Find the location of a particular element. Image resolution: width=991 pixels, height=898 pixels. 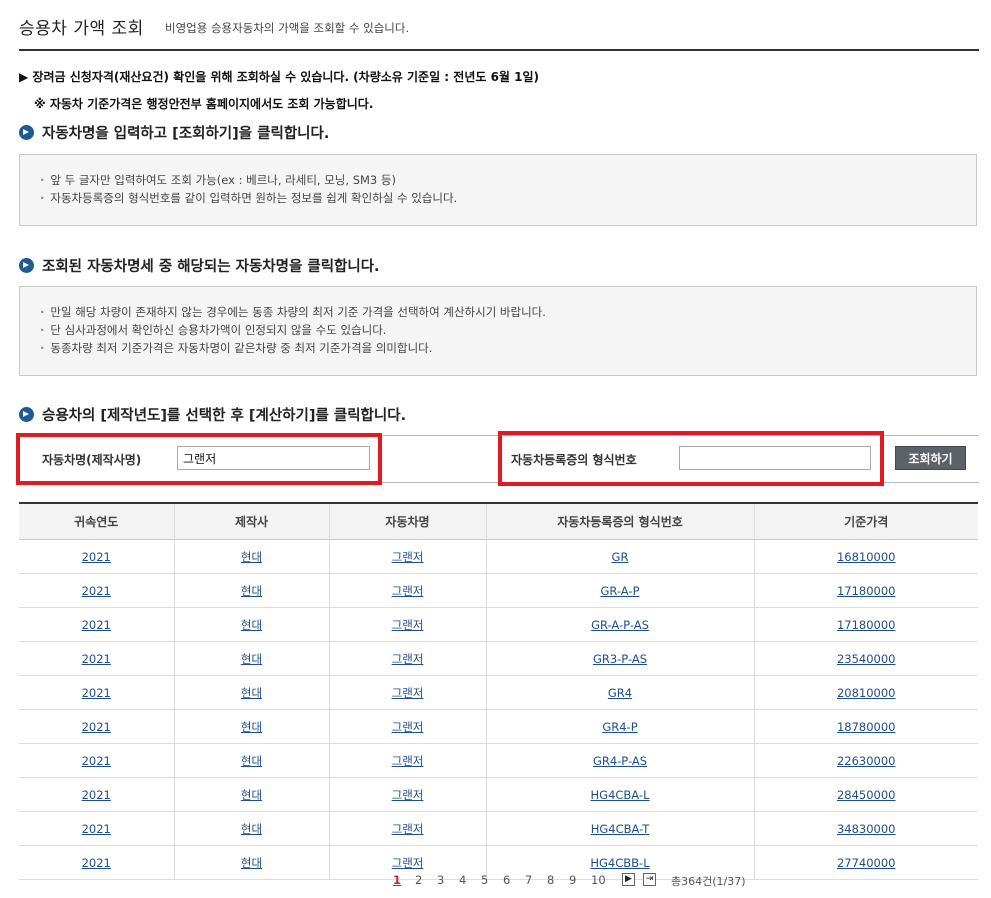

car-name-label: 자동차명(제작사명) is located at coordinates (92, 460).